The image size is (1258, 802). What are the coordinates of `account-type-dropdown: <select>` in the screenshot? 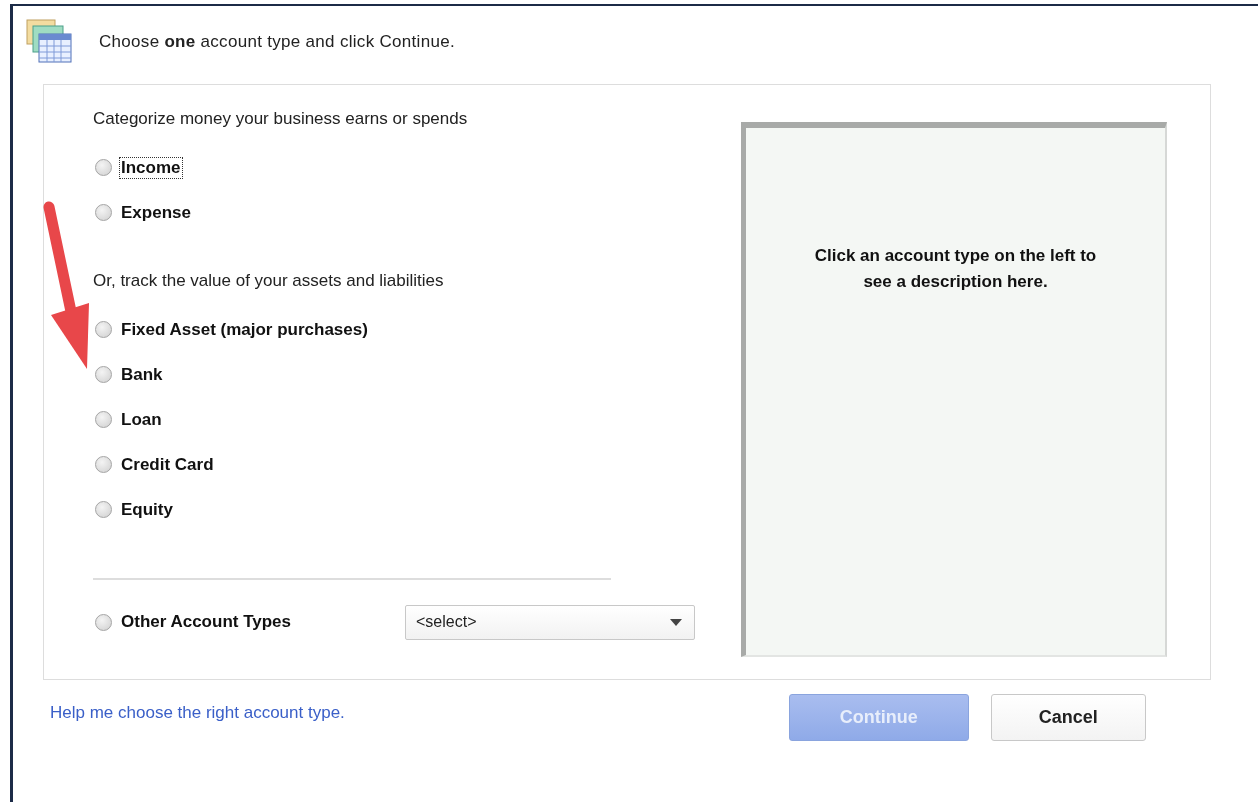 It's located at (550, 622).